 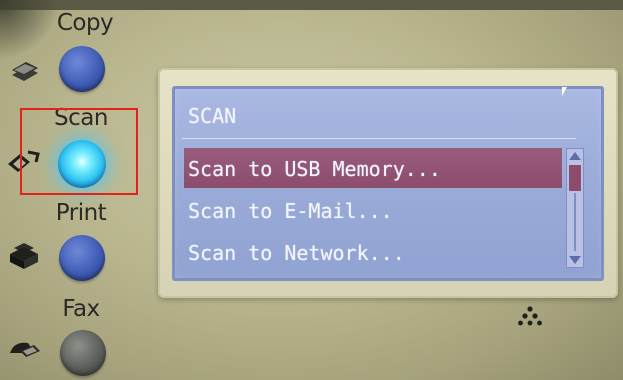 What do you see at coordinates (81, 309) in the screenshot?
I see `fax-label: Fax` at bounding box center [81, 309].